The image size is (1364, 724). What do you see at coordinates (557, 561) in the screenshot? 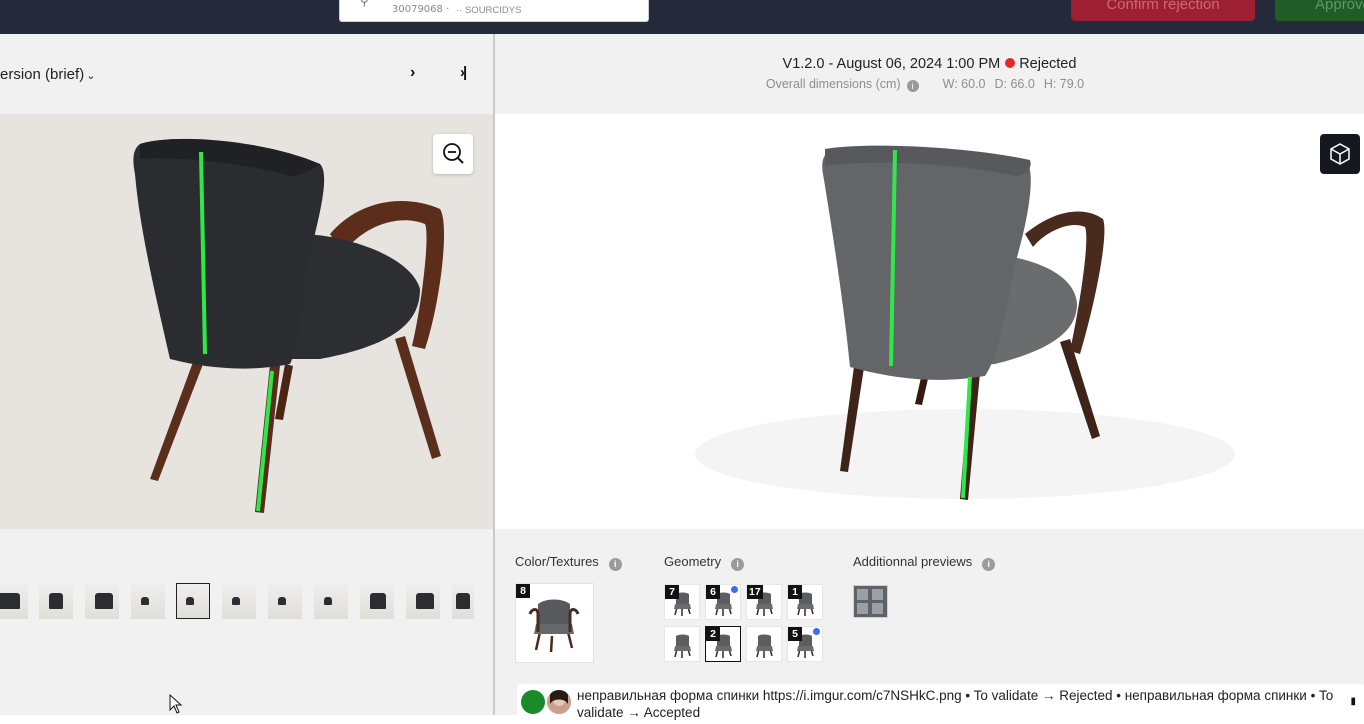
I see `color-textures-label: Color/Textures` at bounding box center [557, 561].